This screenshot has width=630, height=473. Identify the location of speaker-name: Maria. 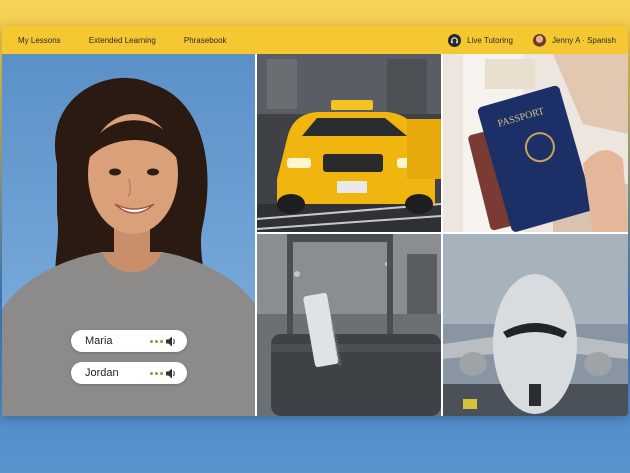
(99, 341).